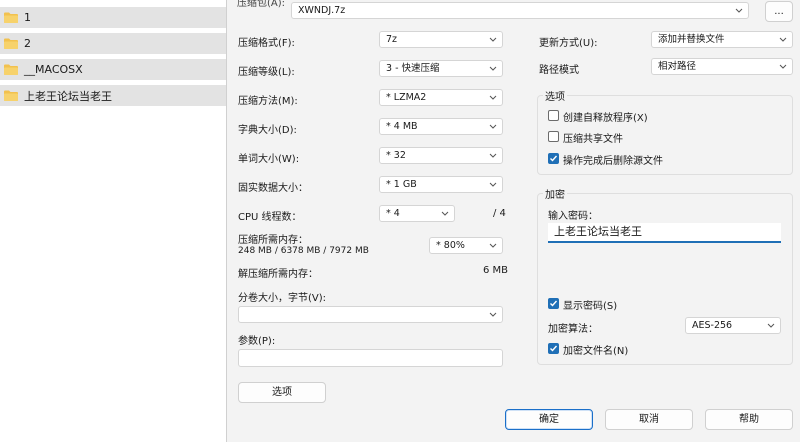  I want to click on archive-name-value: XWNDJ.7z, so click(322, 10).